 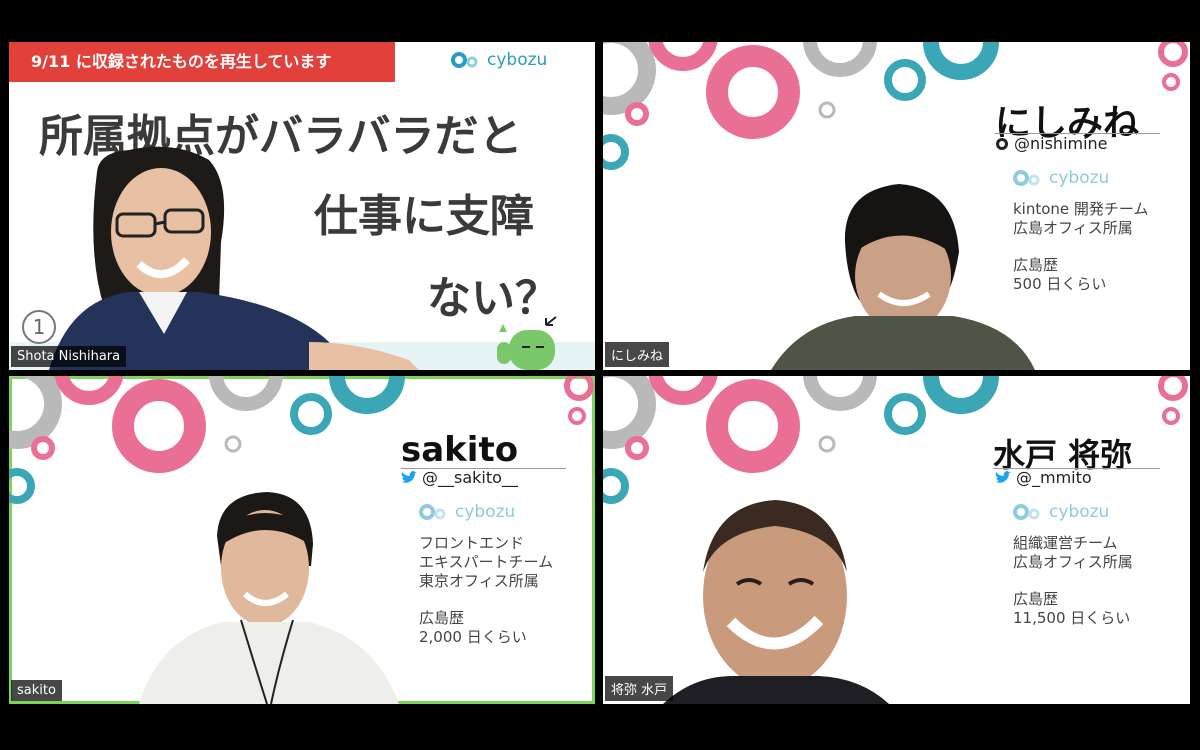 I want to click on participant-name-tag: sakito, so click(x=36, y=690).